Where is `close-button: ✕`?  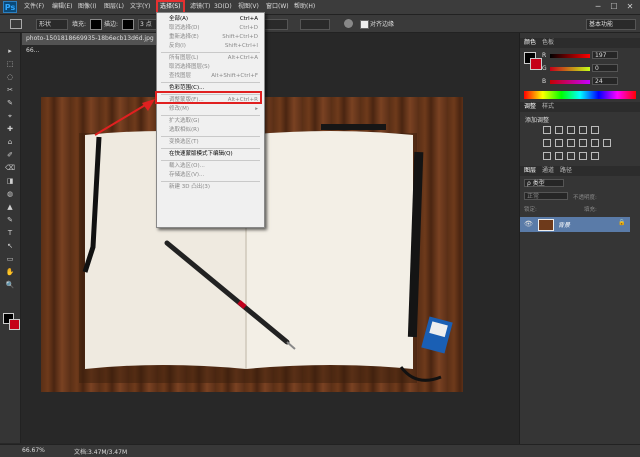 close-button: ✕ is located at coordinates (630, 6).